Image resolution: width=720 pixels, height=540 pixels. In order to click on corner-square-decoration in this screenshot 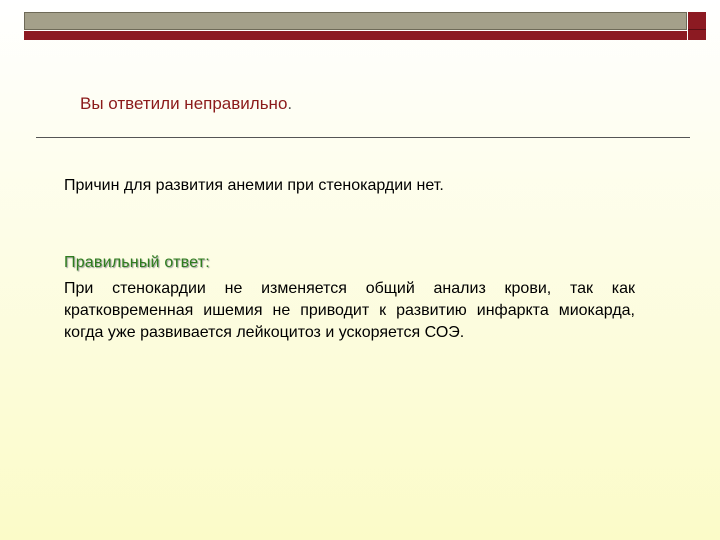, I will do `click(697, 26)`.